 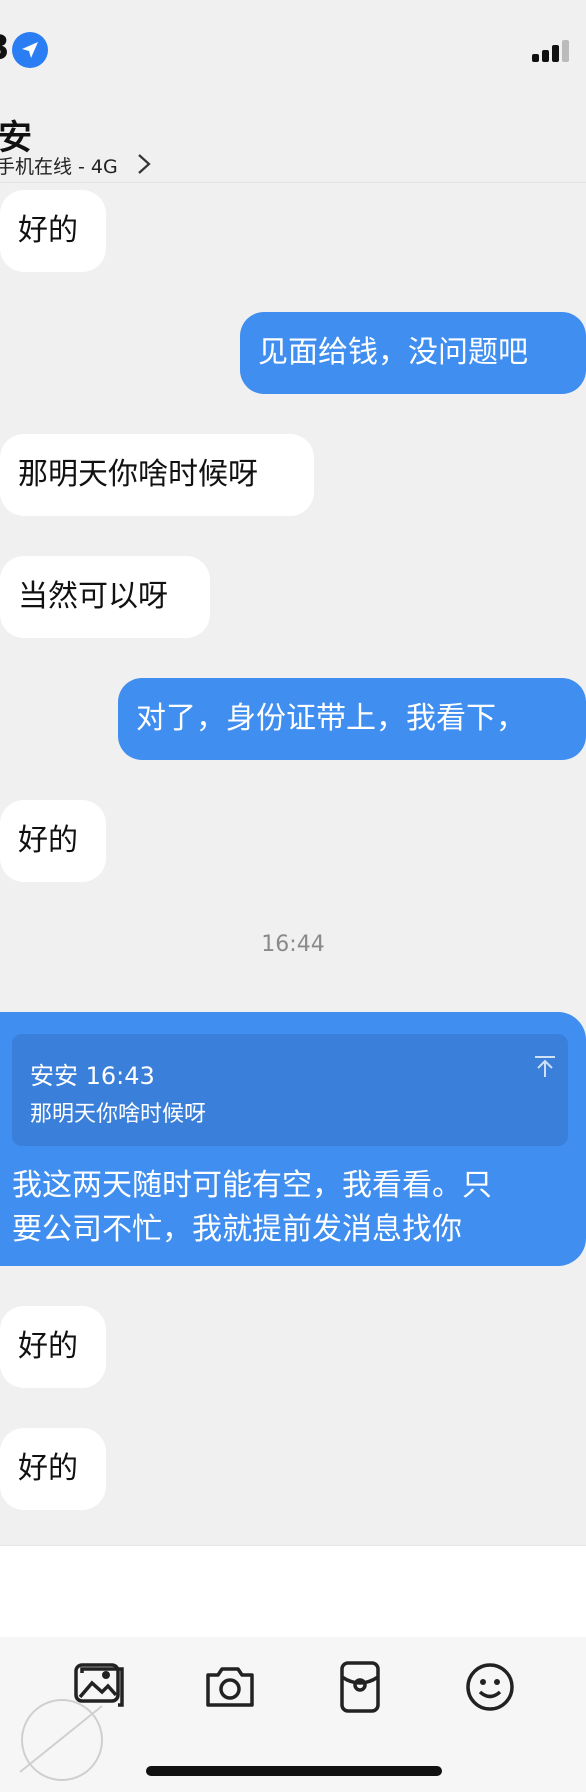 I want to click on chat-header: 安 手机在线 - 4G, so click(x=293, y=141).